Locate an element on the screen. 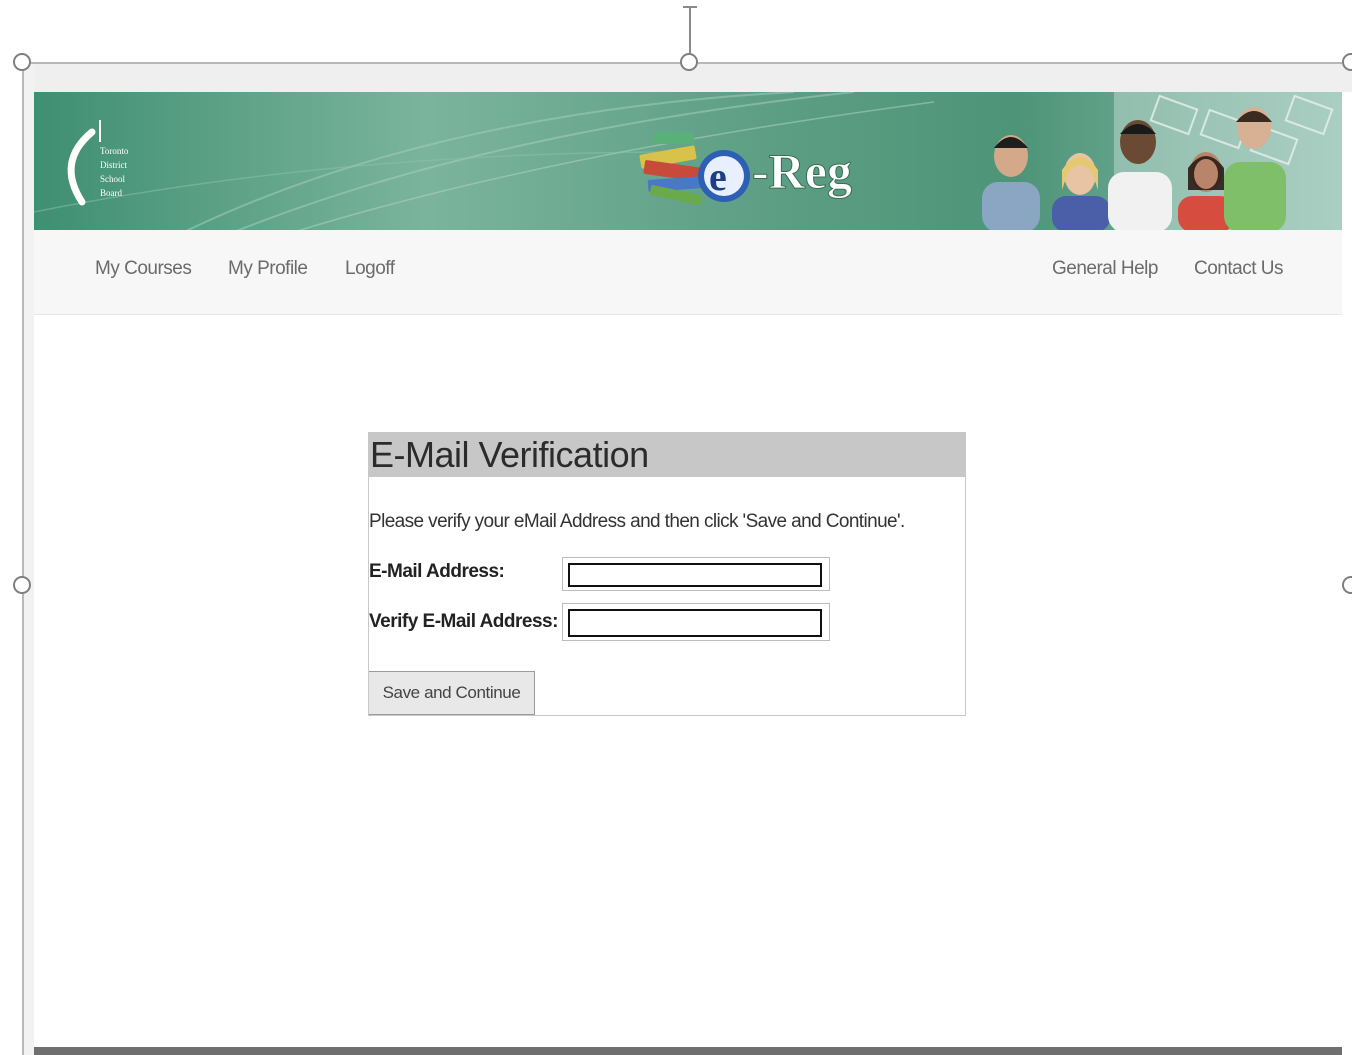 Image resolution: width=1352 pixels, height=1055 pixels. nav-my-courses: My Courses is located at coordinates (143, 269).